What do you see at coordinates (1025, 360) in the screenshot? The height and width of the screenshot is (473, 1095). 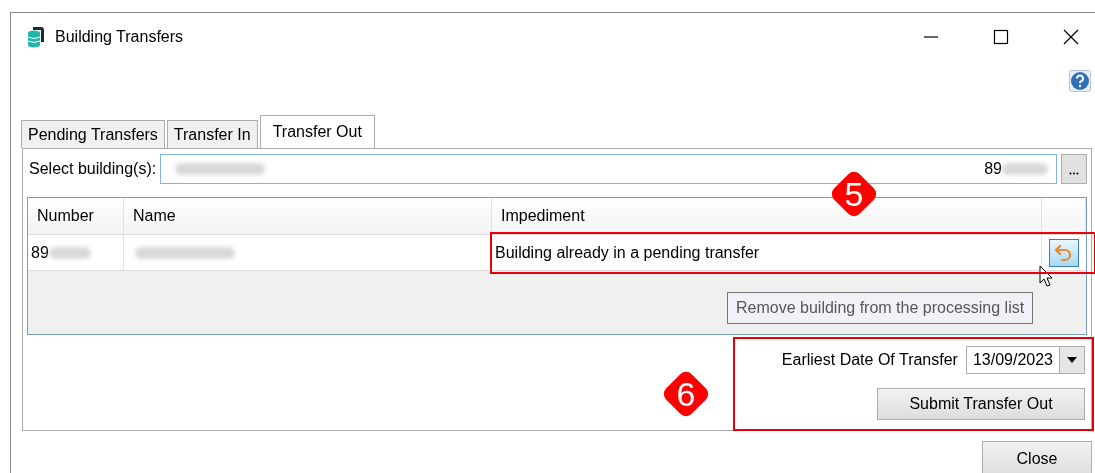 I see `date-picker: 13/09/2023` at bounding box center [1025, 360].